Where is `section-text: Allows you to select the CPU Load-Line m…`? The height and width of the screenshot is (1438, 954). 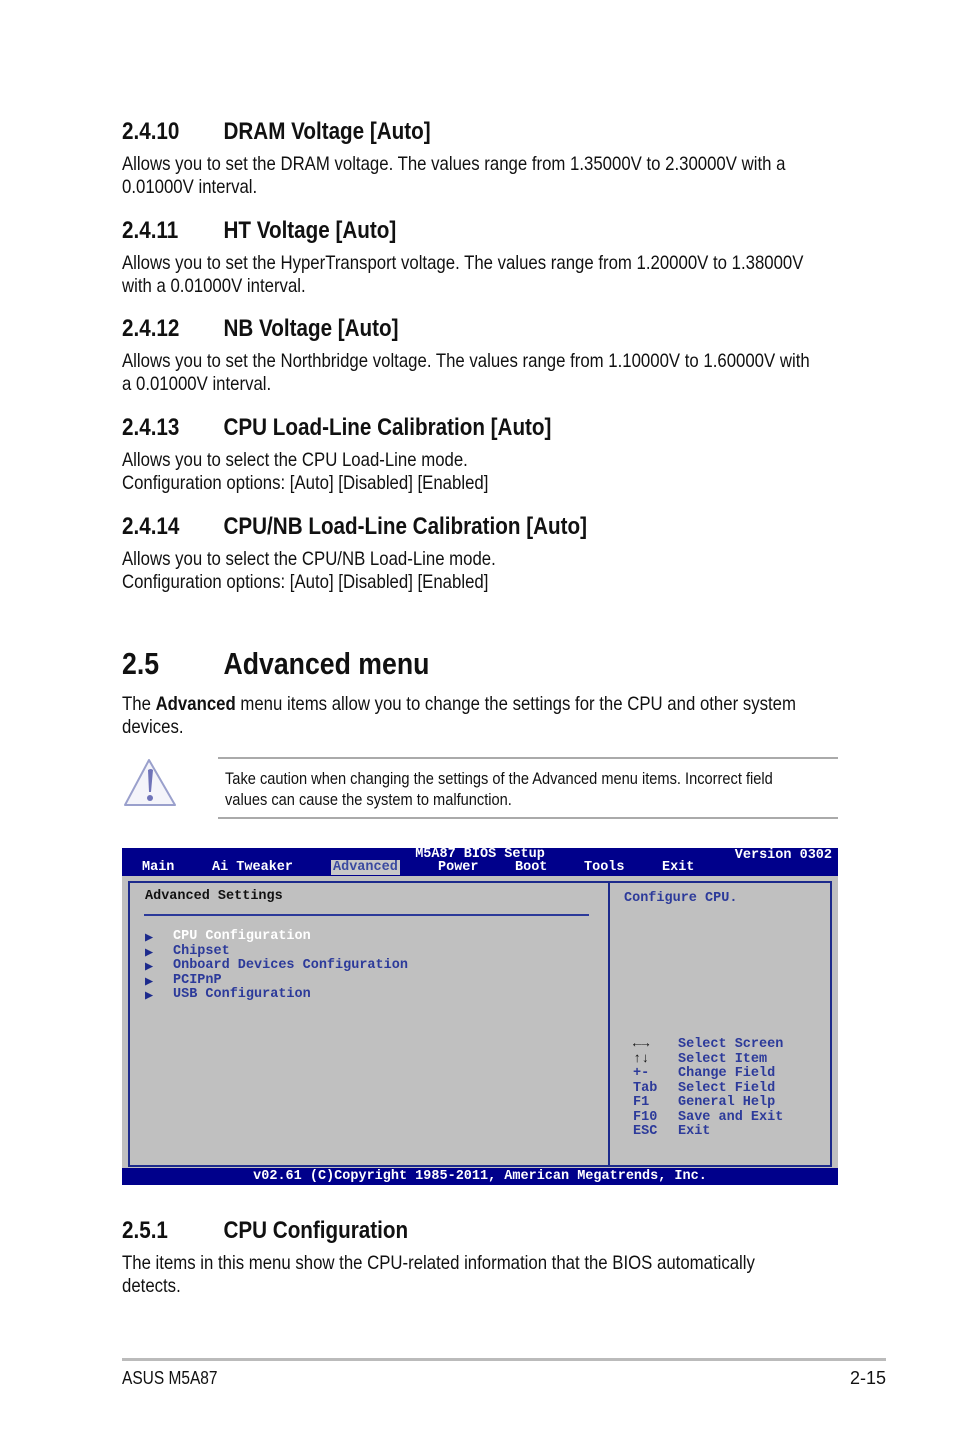
section-text: Allows you to select the CPU Load-Line m… is located at coordinates (305, 471).